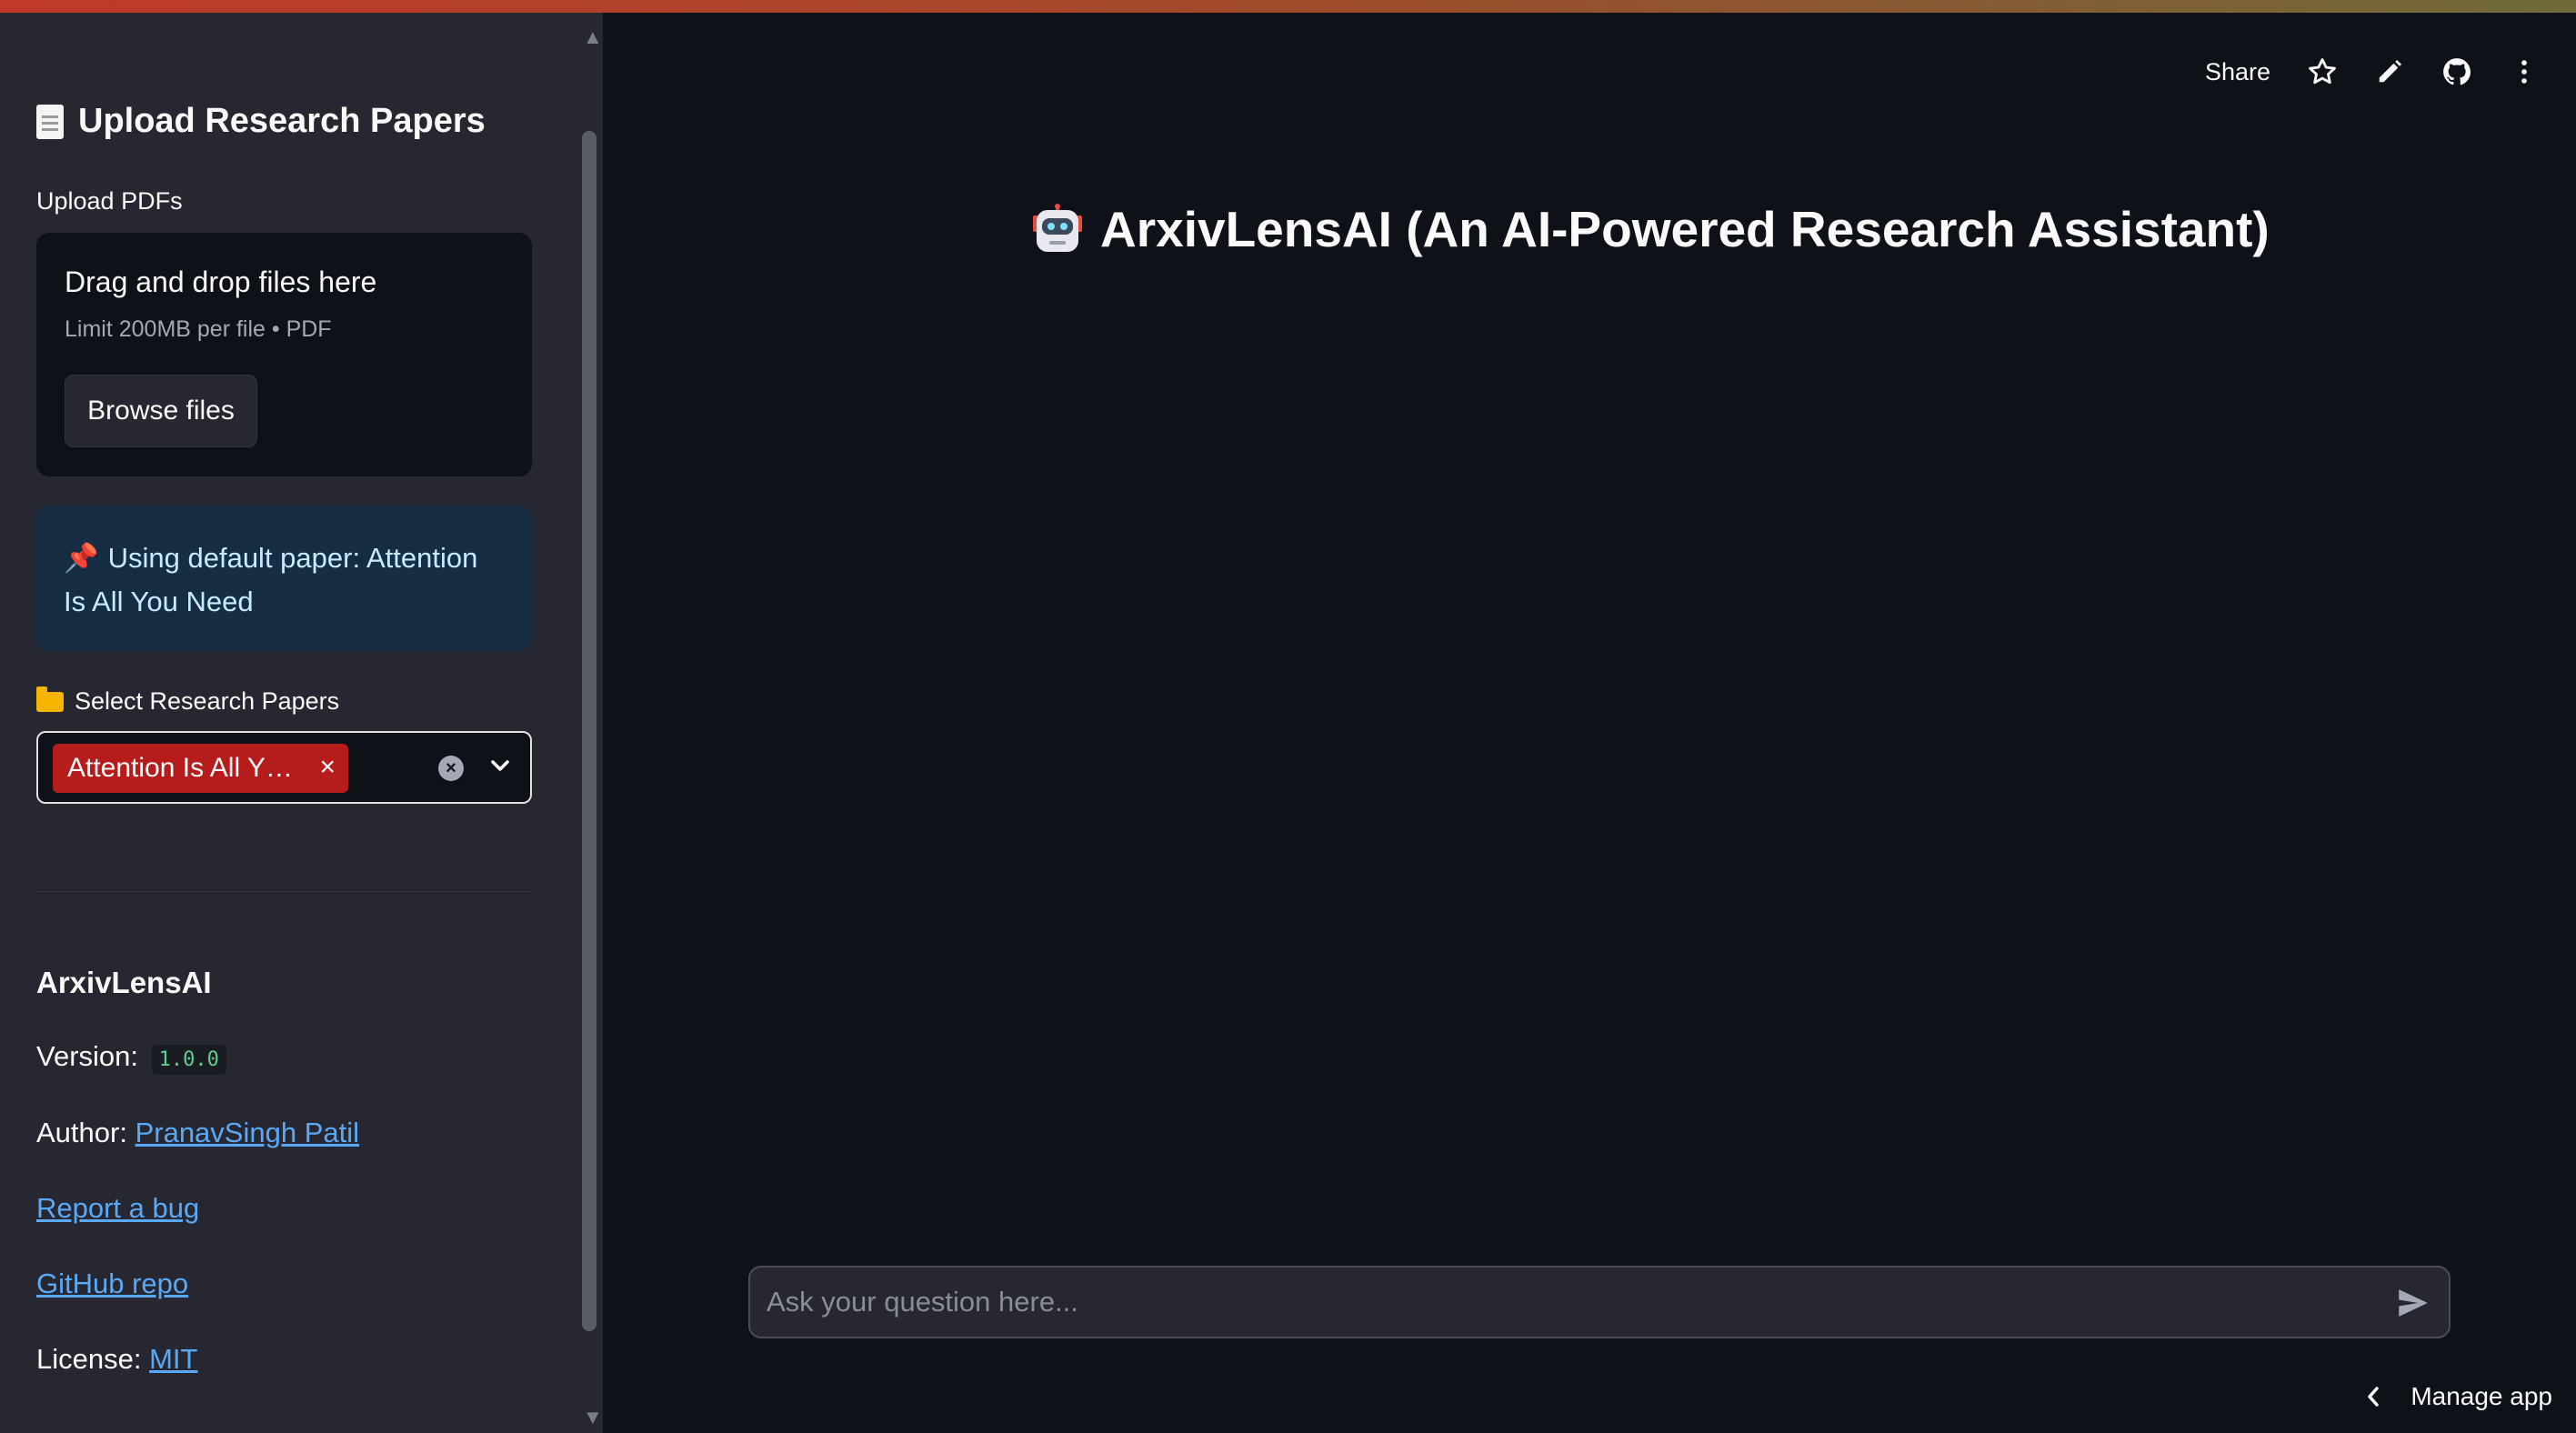 Image resolution: width=2576 pixels, height=1433 pixels. I want to click on select-papers-label: Select Research Papers, so click(188, 701).